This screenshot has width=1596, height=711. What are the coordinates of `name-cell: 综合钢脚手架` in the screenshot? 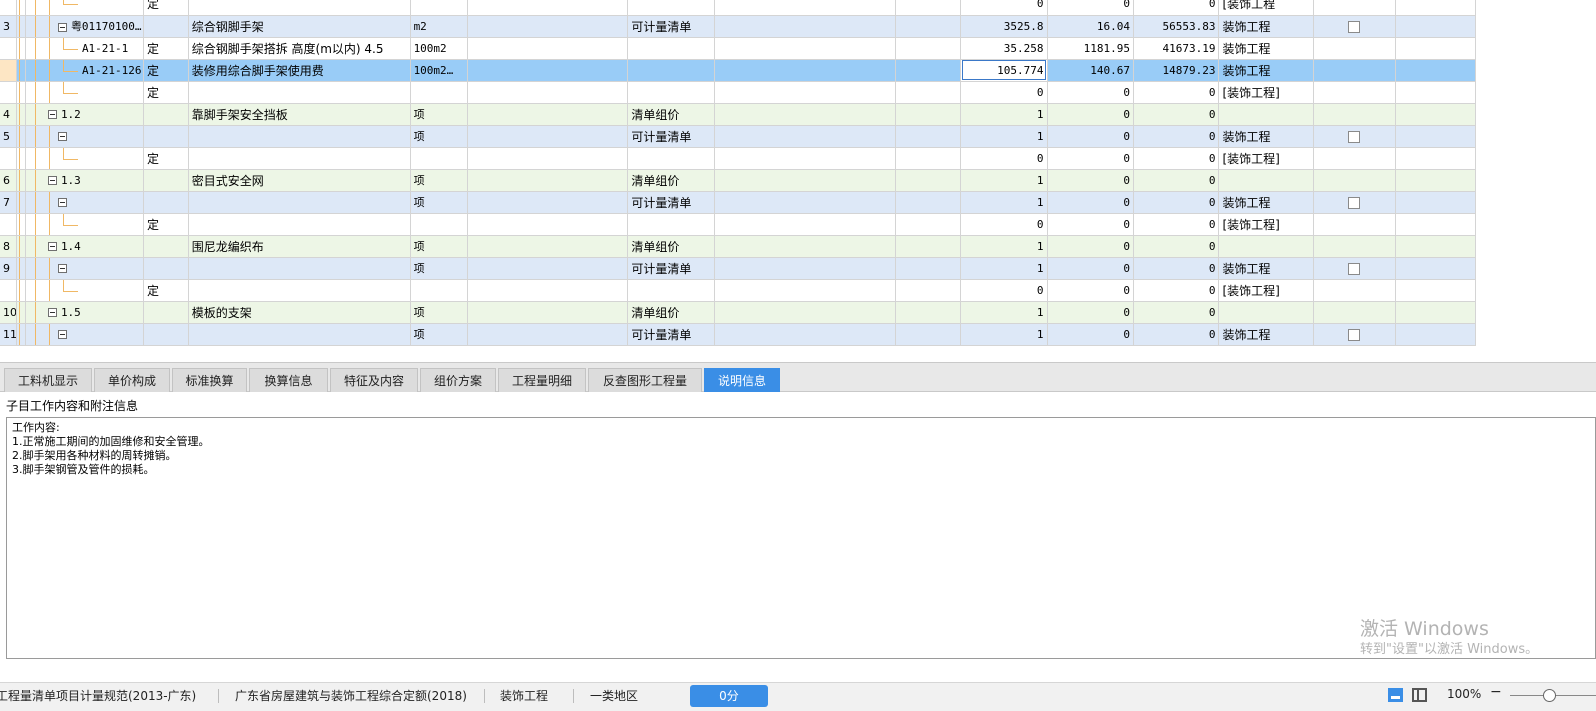 It's located at (299, 26).